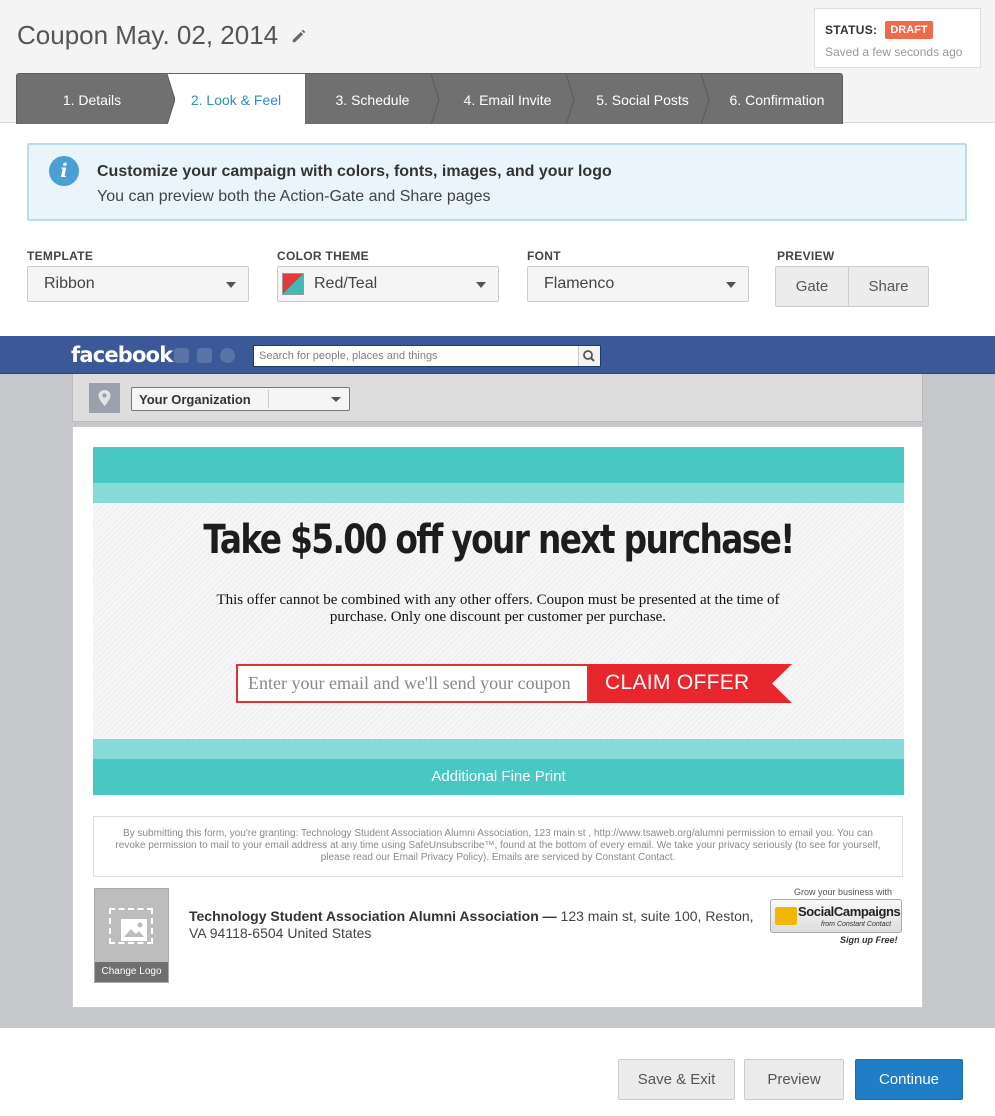  What do you see at coordinates (642, 99) in the screenshot?
I see `wizard-step-social-posts: 5. Social Posts` at bounding box center [642, 99].